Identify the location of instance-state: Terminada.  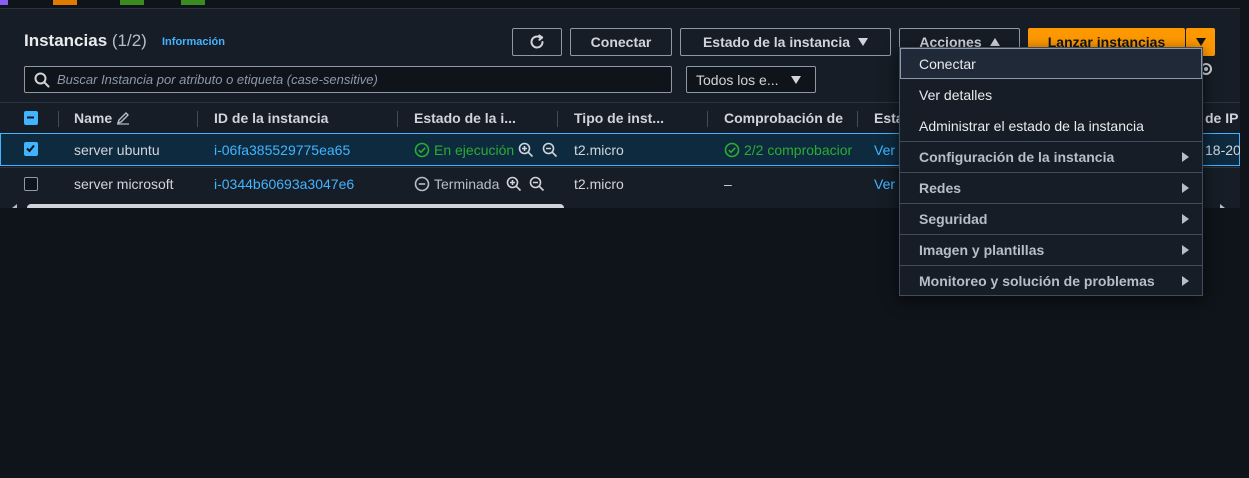
(456, 183).